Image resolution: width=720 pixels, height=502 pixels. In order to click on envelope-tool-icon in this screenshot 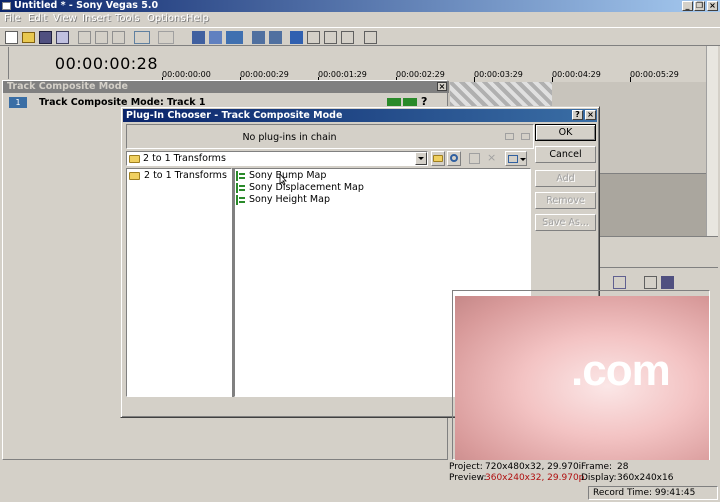, I will do `click(313, 37)`.